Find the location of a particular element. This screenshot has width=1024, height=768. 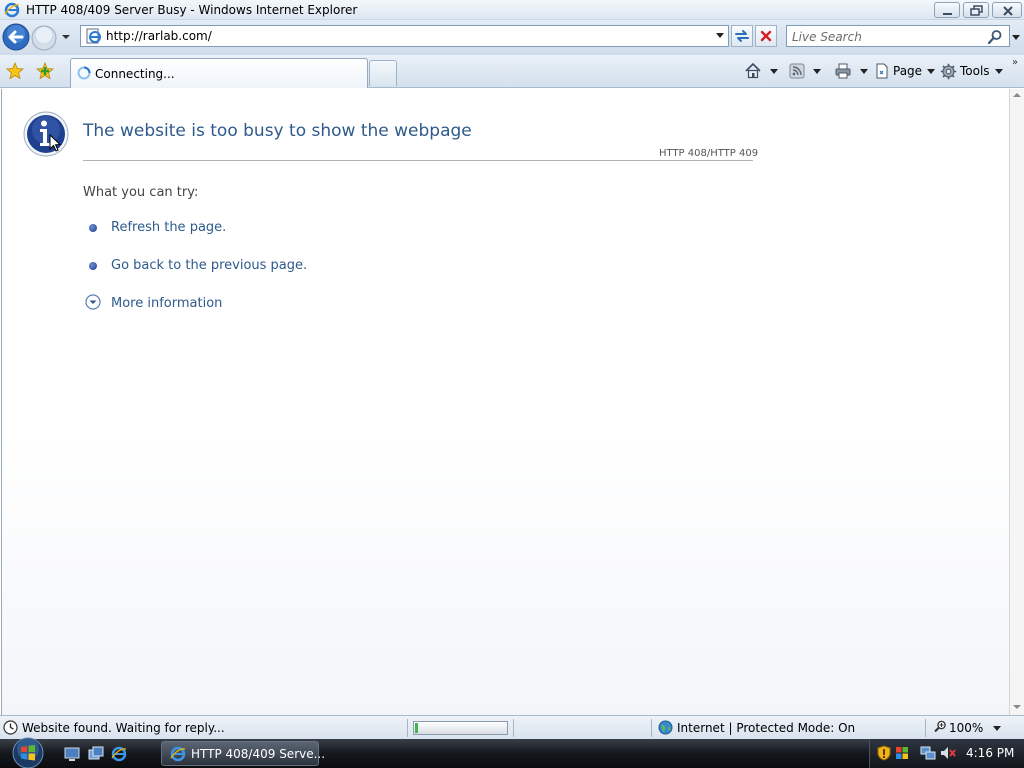

start-button is located at coordinates (28, 752).